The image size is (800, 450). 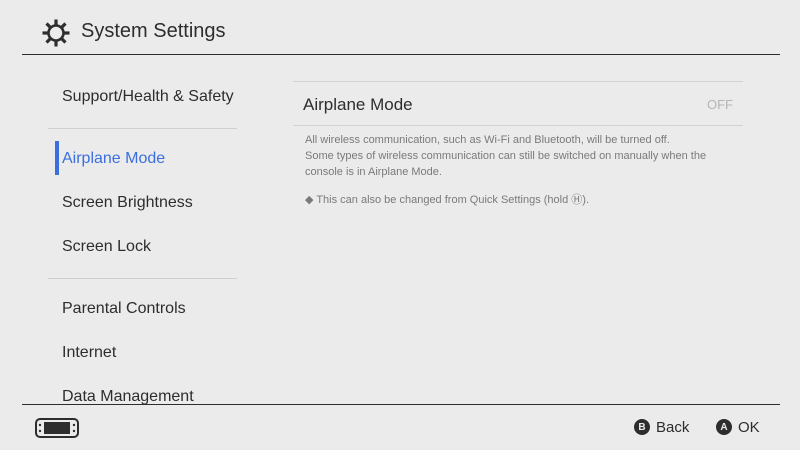 What do you see at coordinates (57, 158) in the screenshot?
I see `sidebar-active-indicator` at bounding box center [57, 158].